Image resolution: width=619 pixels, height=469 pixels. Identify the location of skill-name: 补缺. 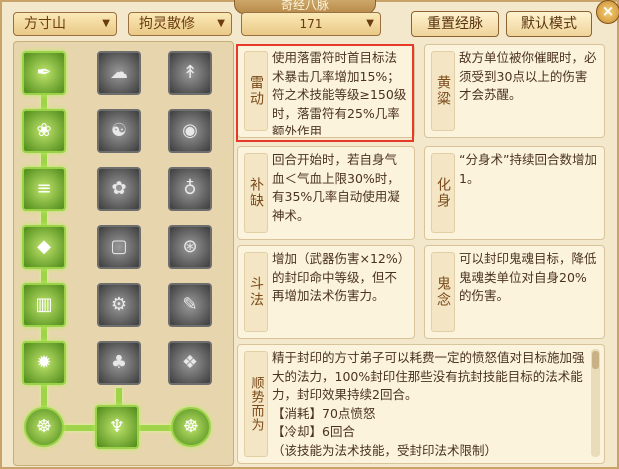
(256, 193).